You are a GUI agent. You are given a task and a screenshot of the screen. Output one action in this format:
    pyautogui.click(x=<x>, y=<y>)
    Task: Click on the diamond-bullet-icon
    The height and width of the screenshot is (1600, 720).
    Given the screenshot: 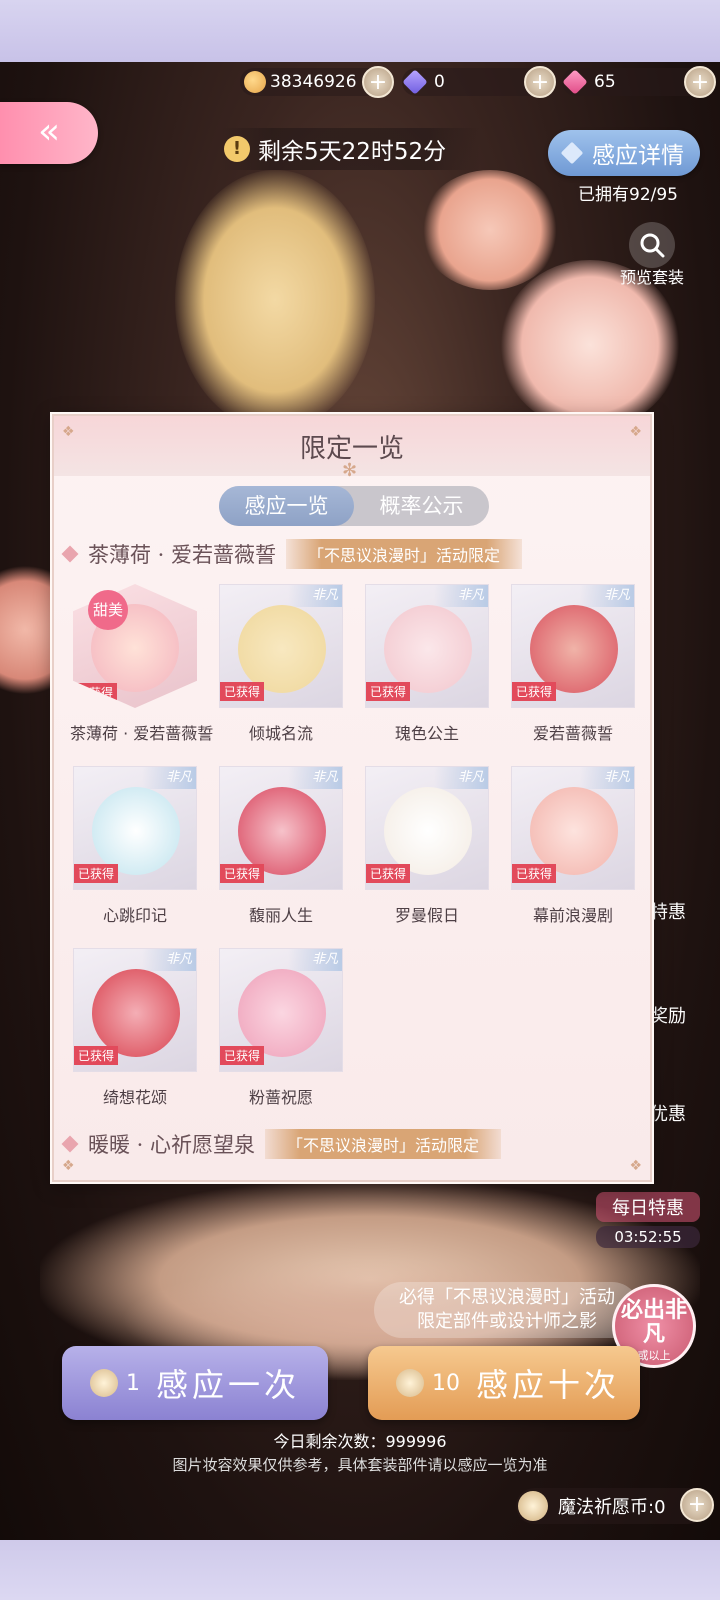 What is the action you would take?
    pyautogui.click(x=70, y=554)
    